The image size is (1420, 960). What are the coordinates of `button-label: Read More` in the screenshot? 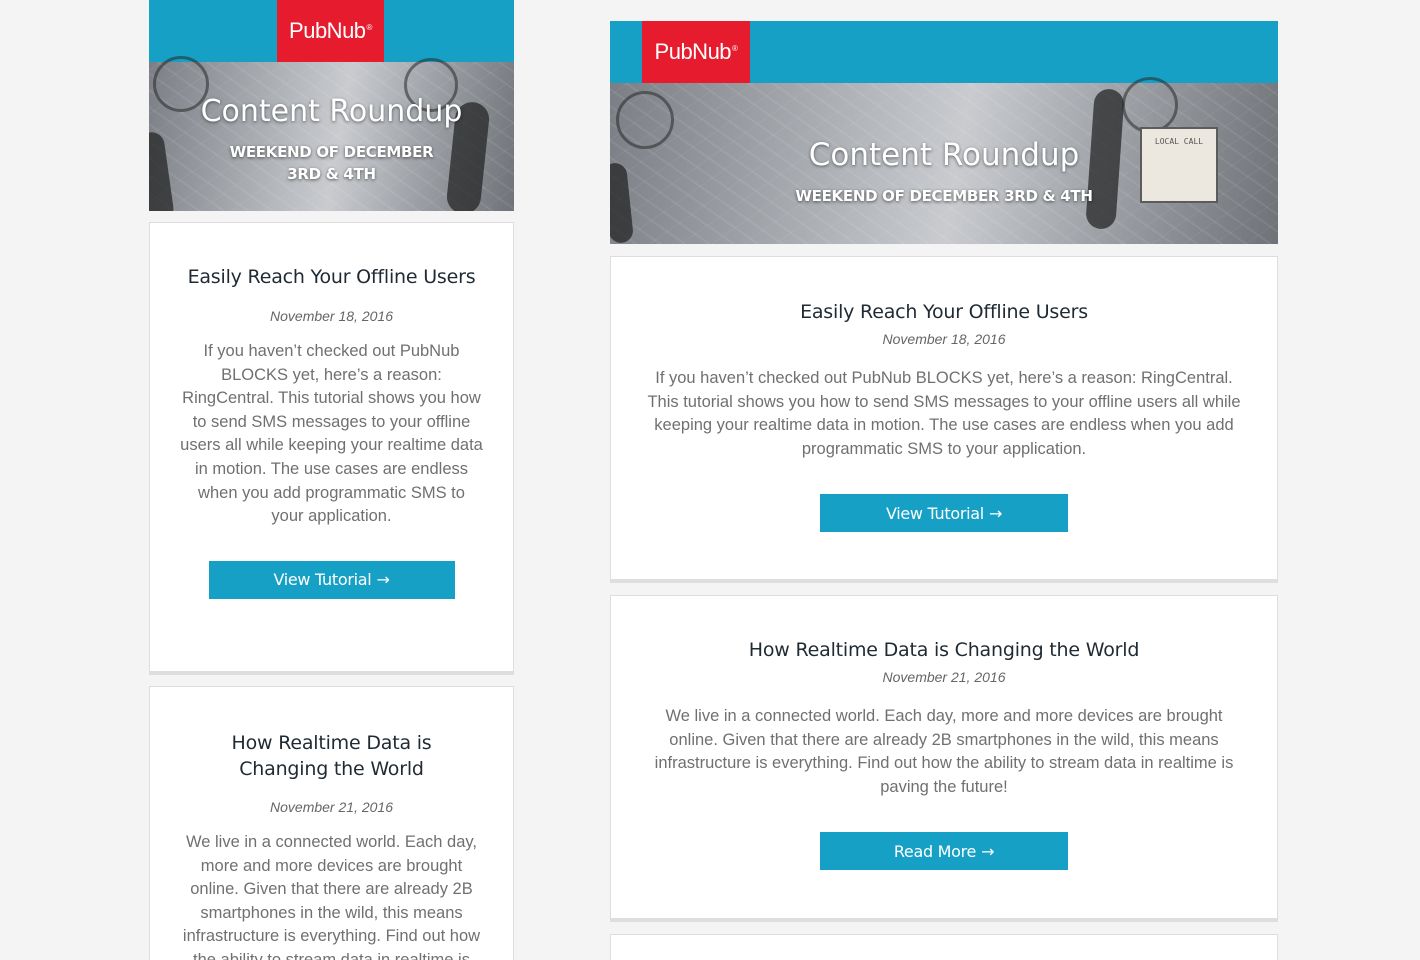 It's located at (935, 851).